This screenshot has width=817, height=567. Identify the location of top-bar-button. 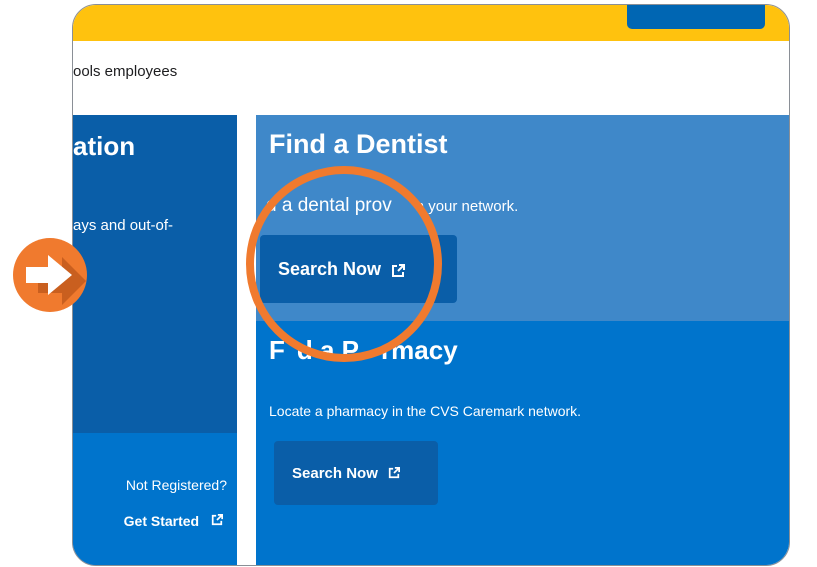
(696, 17).